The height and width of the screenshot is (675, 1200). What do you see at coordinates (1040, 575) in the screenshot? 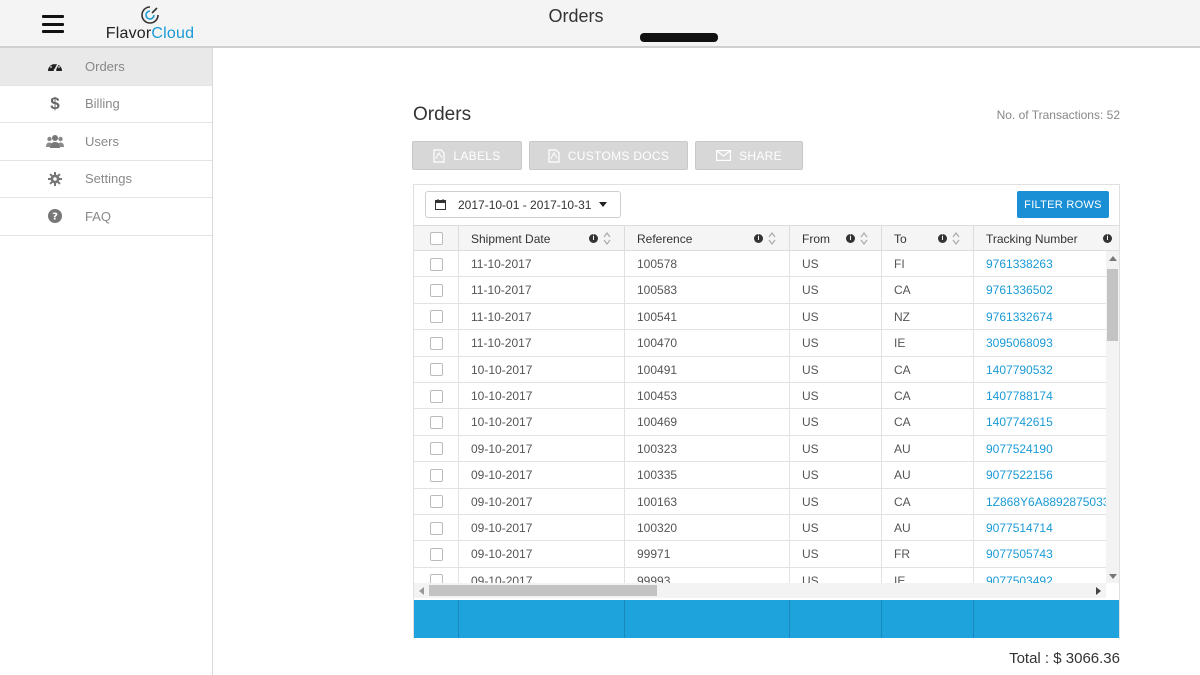
I see `tracking-number-link: 9077503492` at bounding box center [1040, 575].